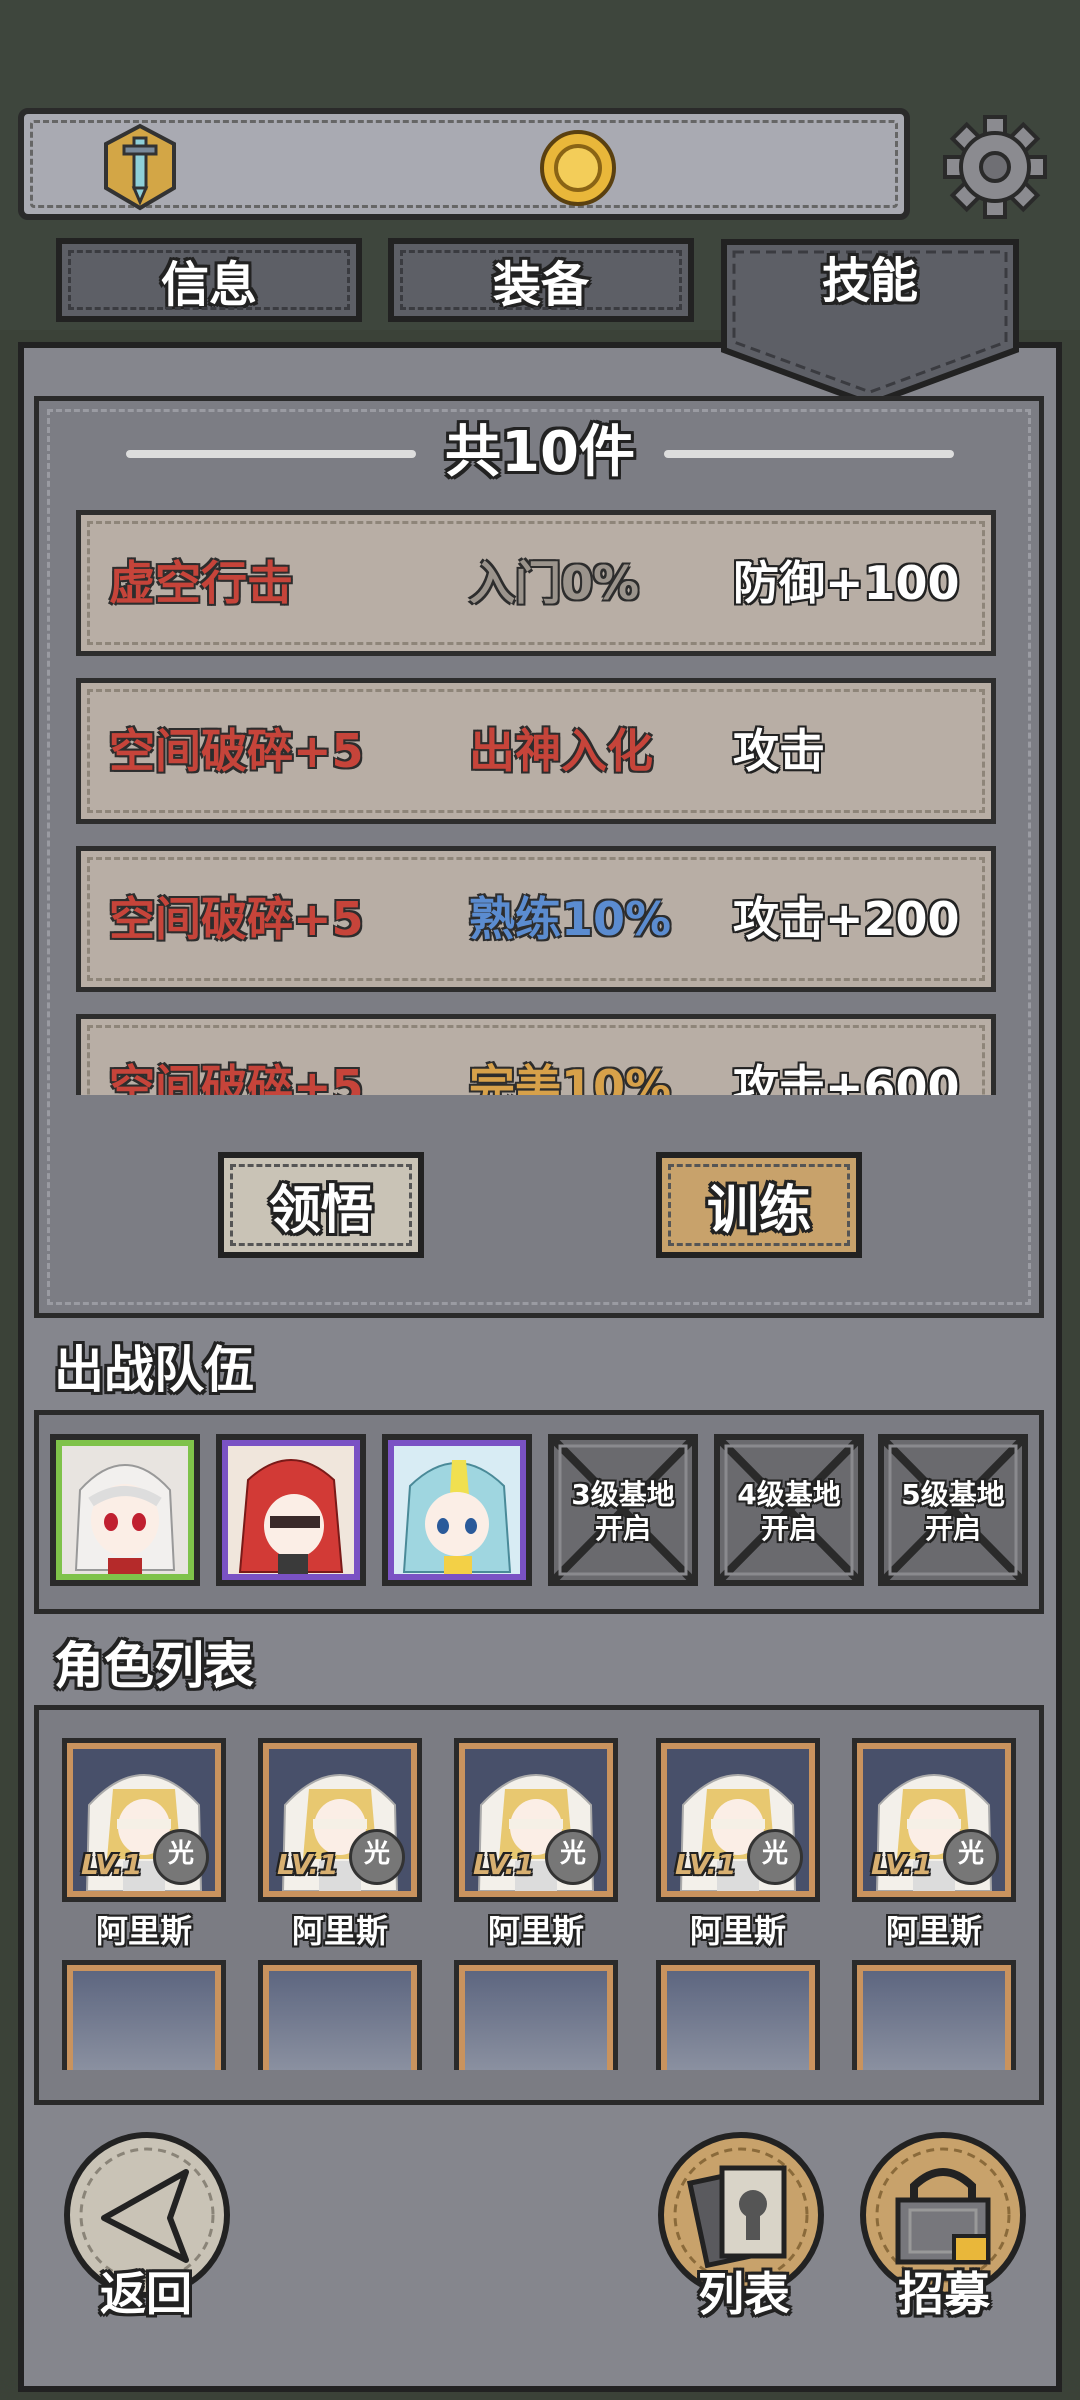  I want to click on team-slot-locked-6: 5级基地 开启, so click(953, 1510).